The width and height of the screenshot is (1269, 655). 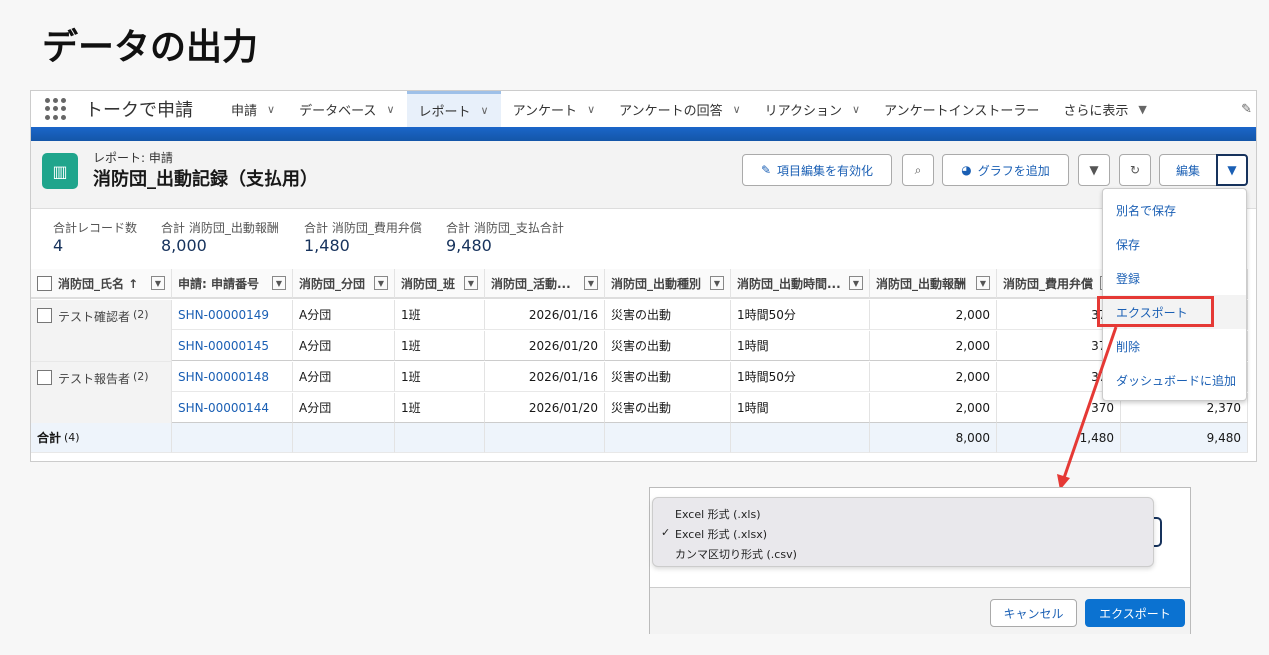 I want to click on format-option: Excel 形式 (.xlsx), so click(x=721, y=534).